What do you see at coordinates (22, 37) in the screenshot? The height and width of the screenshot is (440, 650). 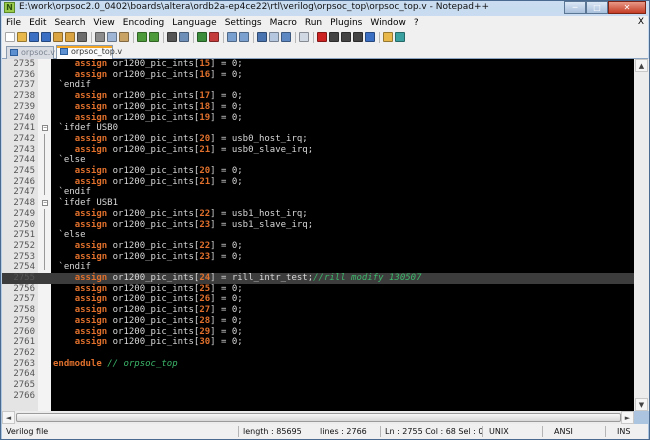 I see `open-file-icon` at bounding box center [22, 37].